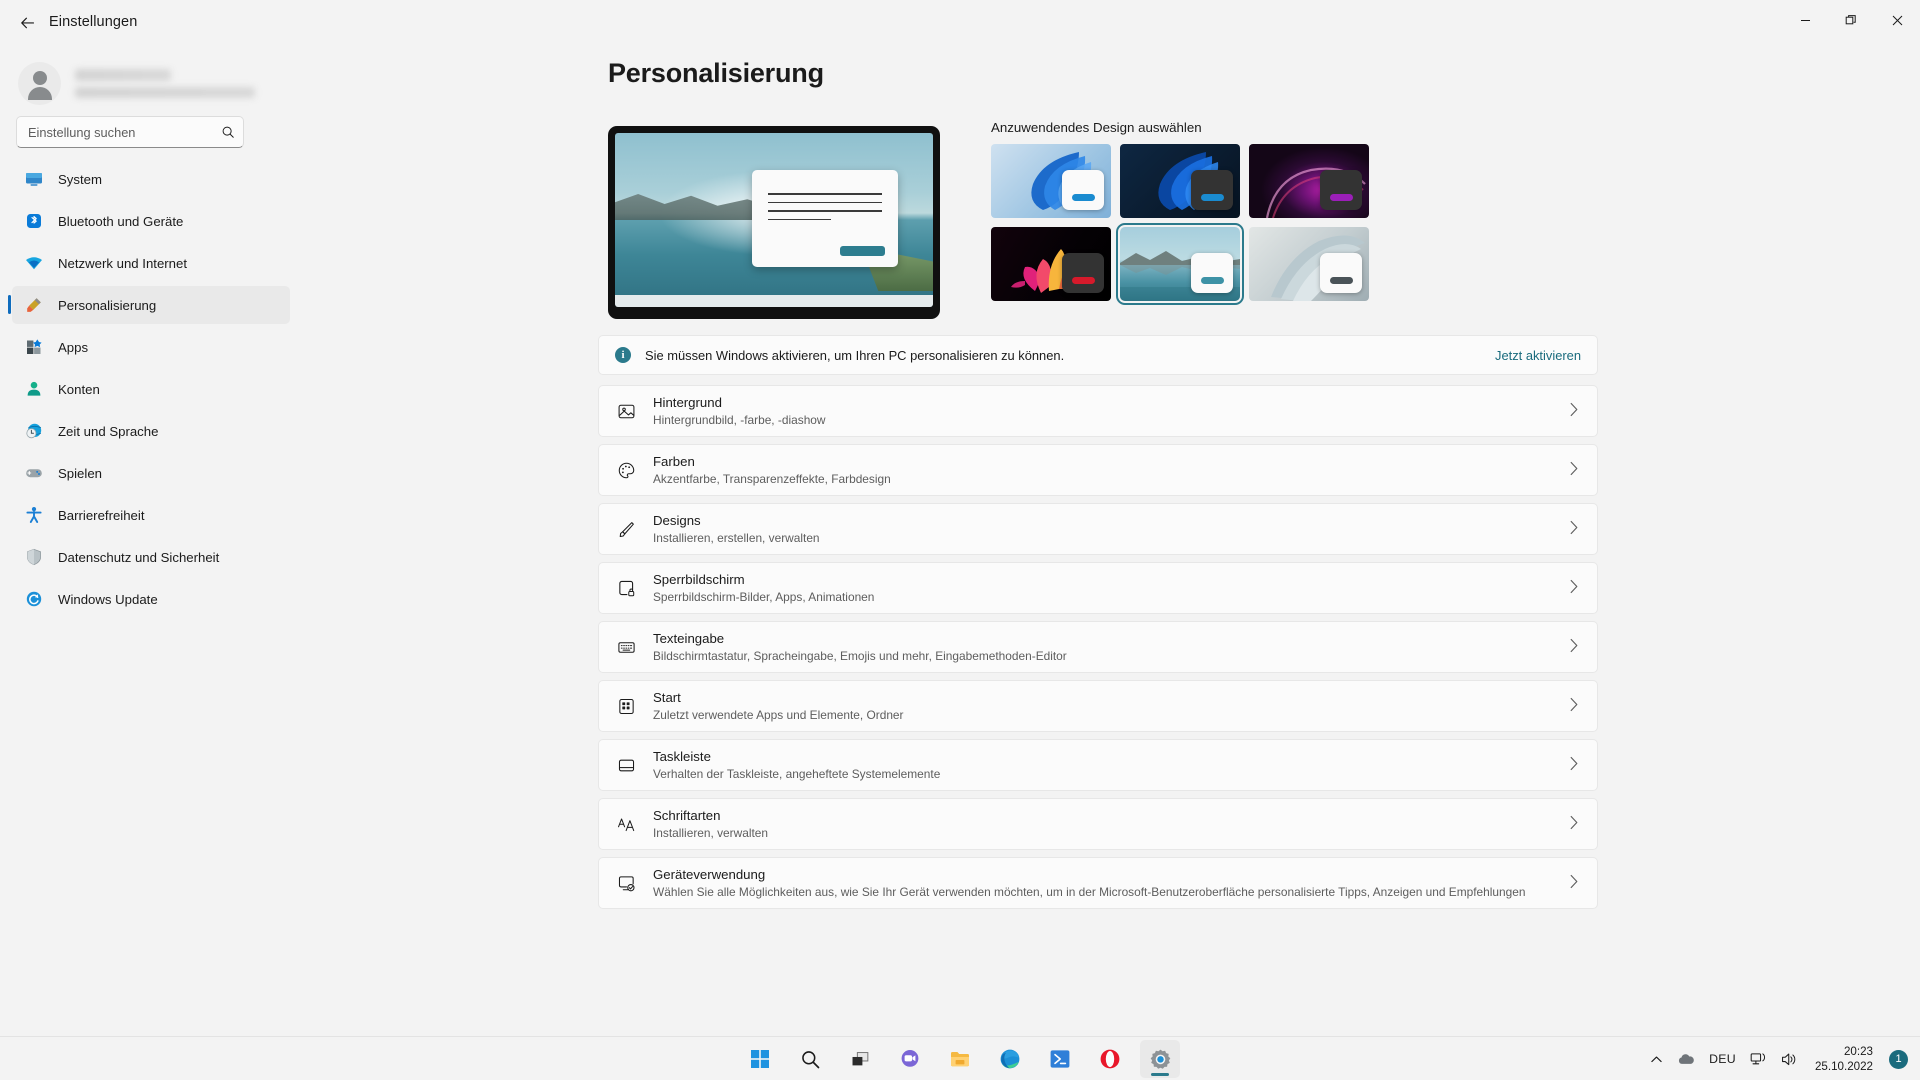 This screenshot has height=1080, width=1920. Describe the element at coordinates (121, 221) in the screenshot. I see `sidebar-item-label: Bluetooth und Geräte` at that location.